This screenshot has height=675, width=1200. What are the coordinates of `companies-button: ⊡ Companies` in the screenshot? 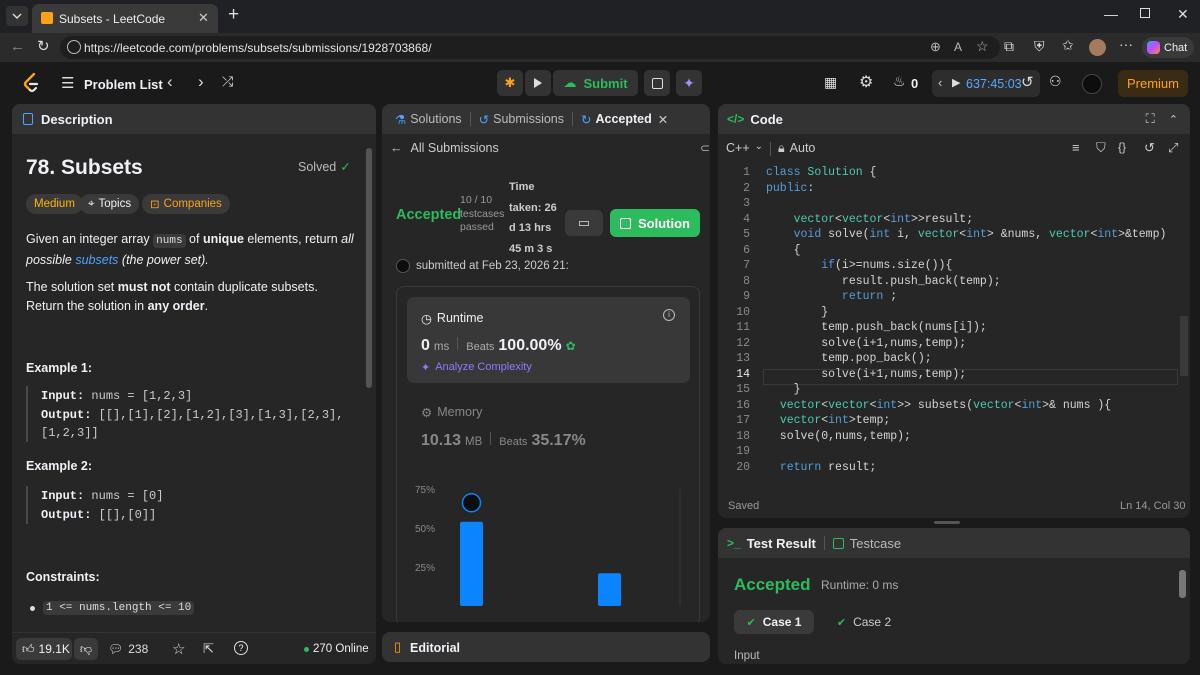 It's located at (186, 204).